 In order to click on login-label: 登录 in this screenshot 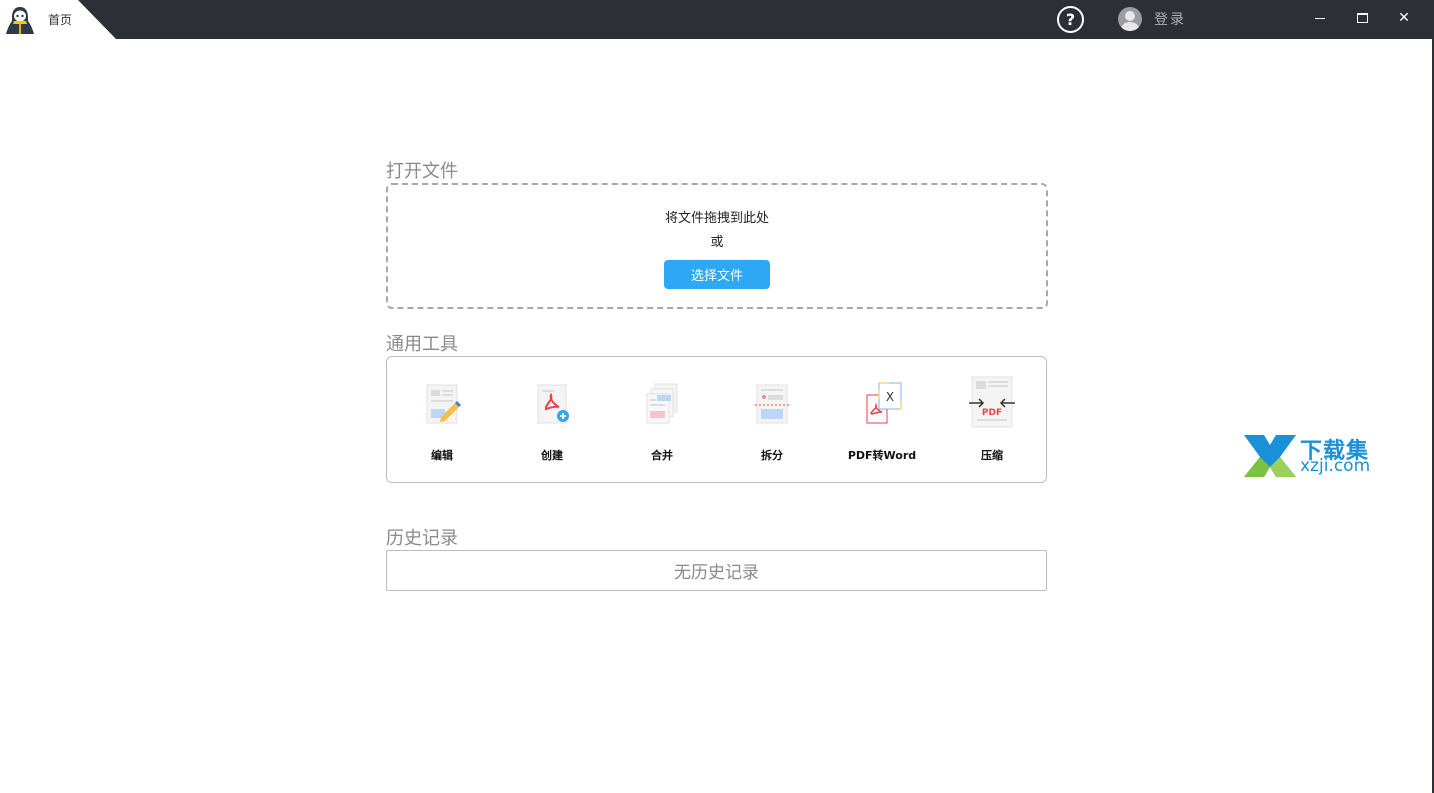, I will do `click(1170, 20)`.